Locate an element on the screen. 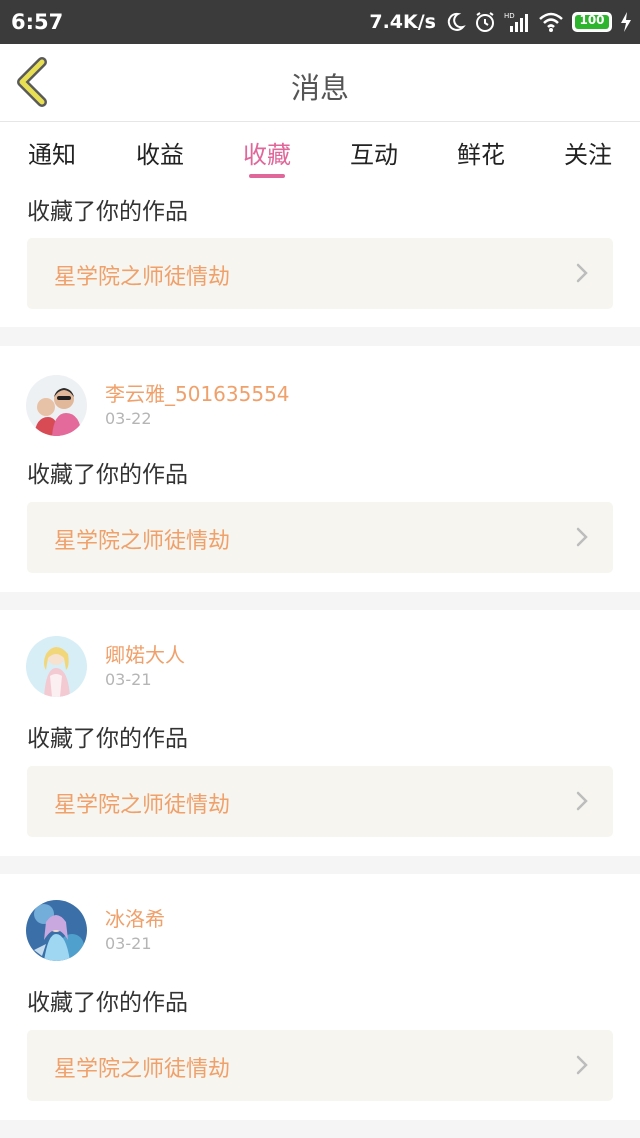  username: 冰洛希 is located at coordinates (135, 917).